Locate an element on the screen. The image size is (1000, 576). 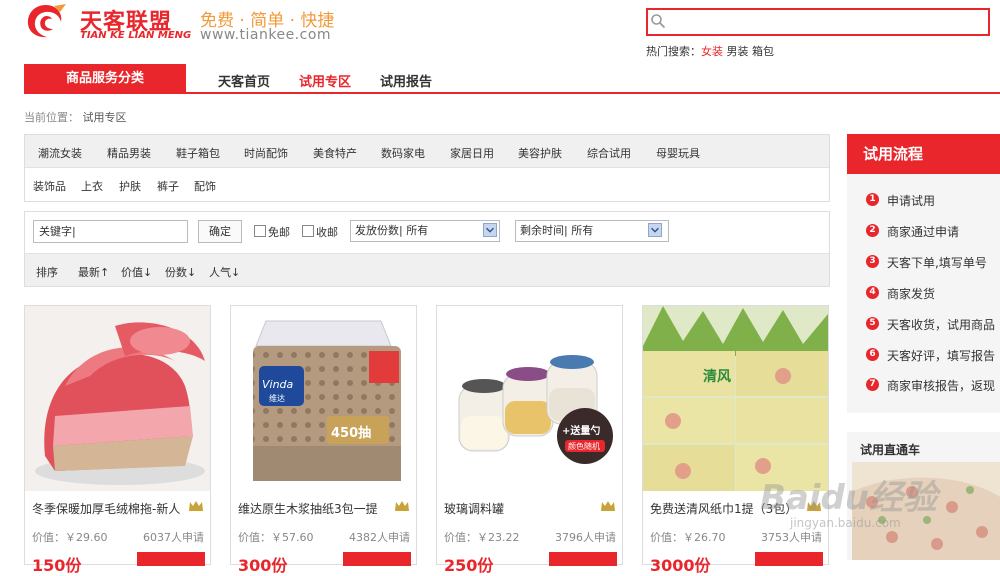
flow-step: 天客好评，填写报告 is located at coordinates (941, 356).